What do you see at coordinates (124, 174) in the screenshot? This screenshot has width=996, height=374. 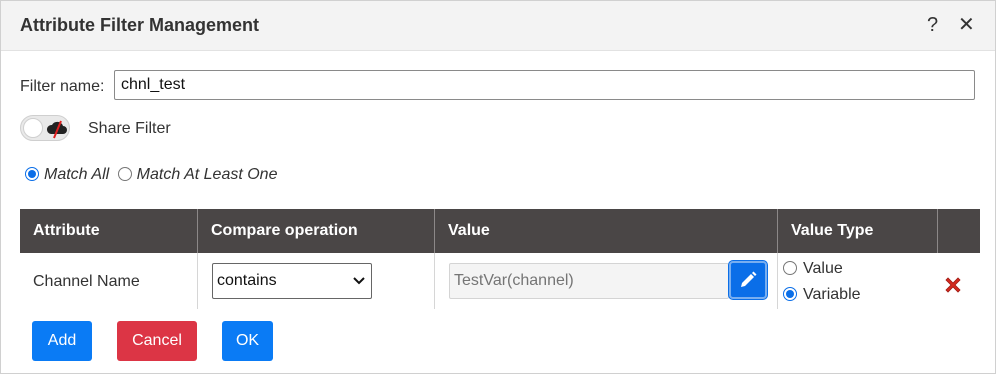 I see `match-at-least-one-radio` at bounding box center [124, 174].